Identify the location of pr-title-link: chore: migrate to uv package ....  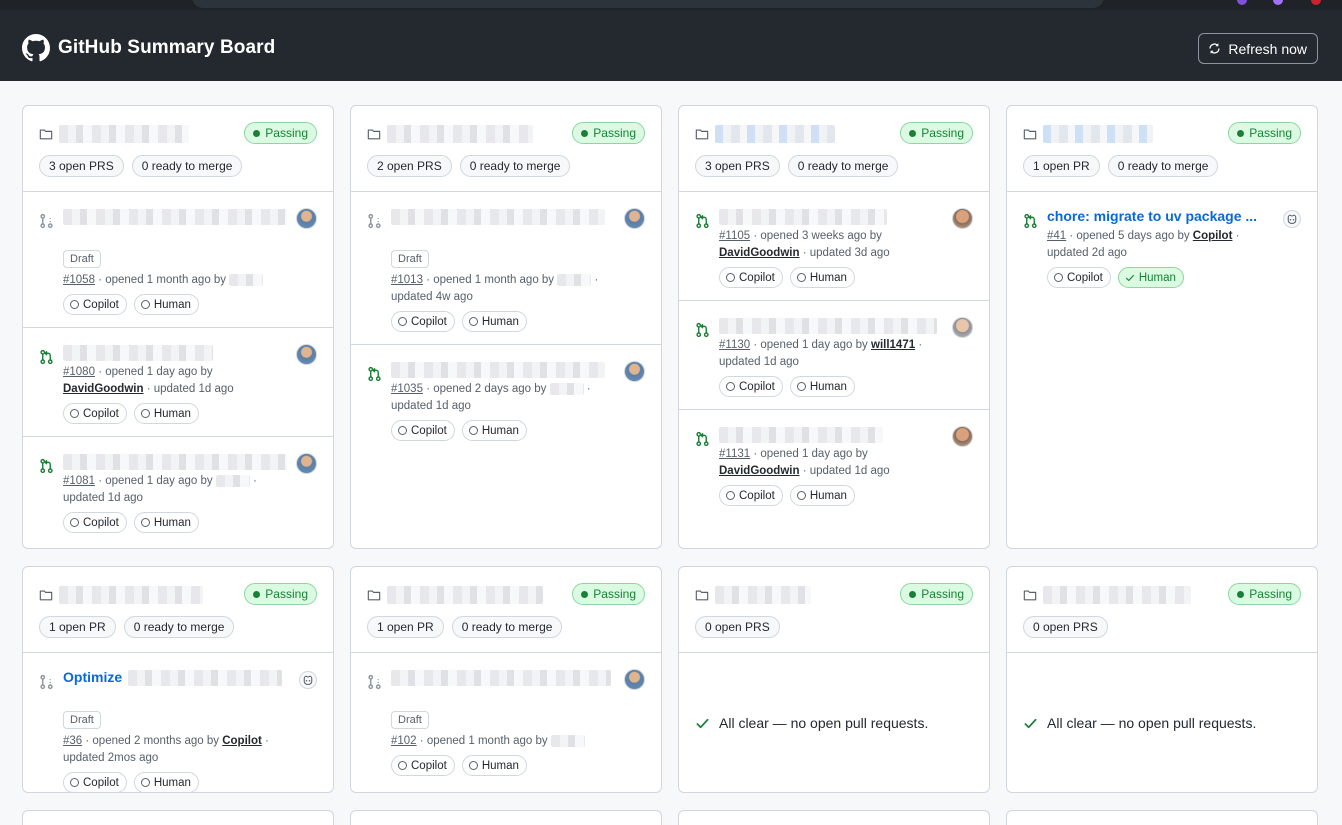
(1159, 217).